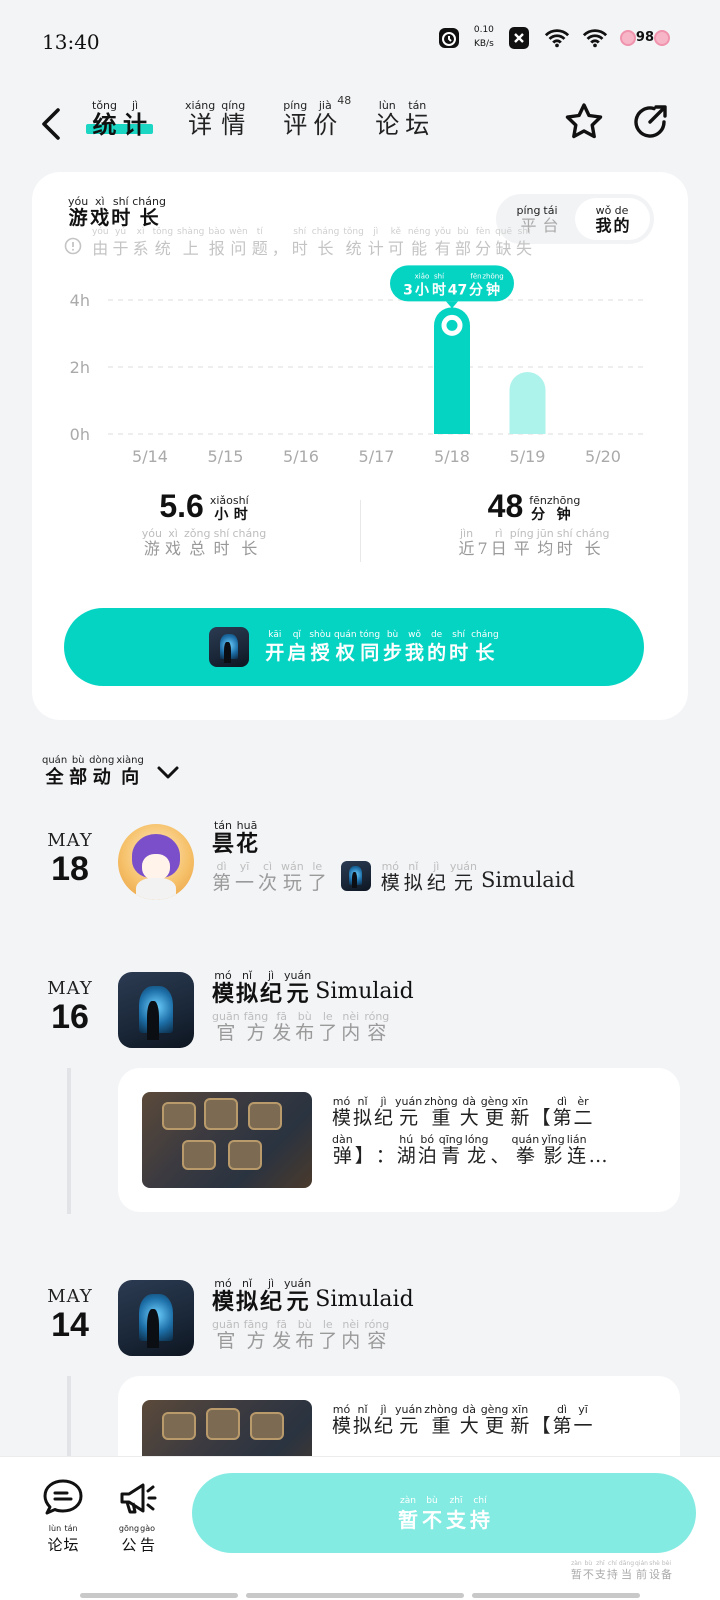  What do you see at coordinates (342, 1150) in the screenshot?
I see `ruby-char: dàn 弹` at bounding box center [342, 1150].